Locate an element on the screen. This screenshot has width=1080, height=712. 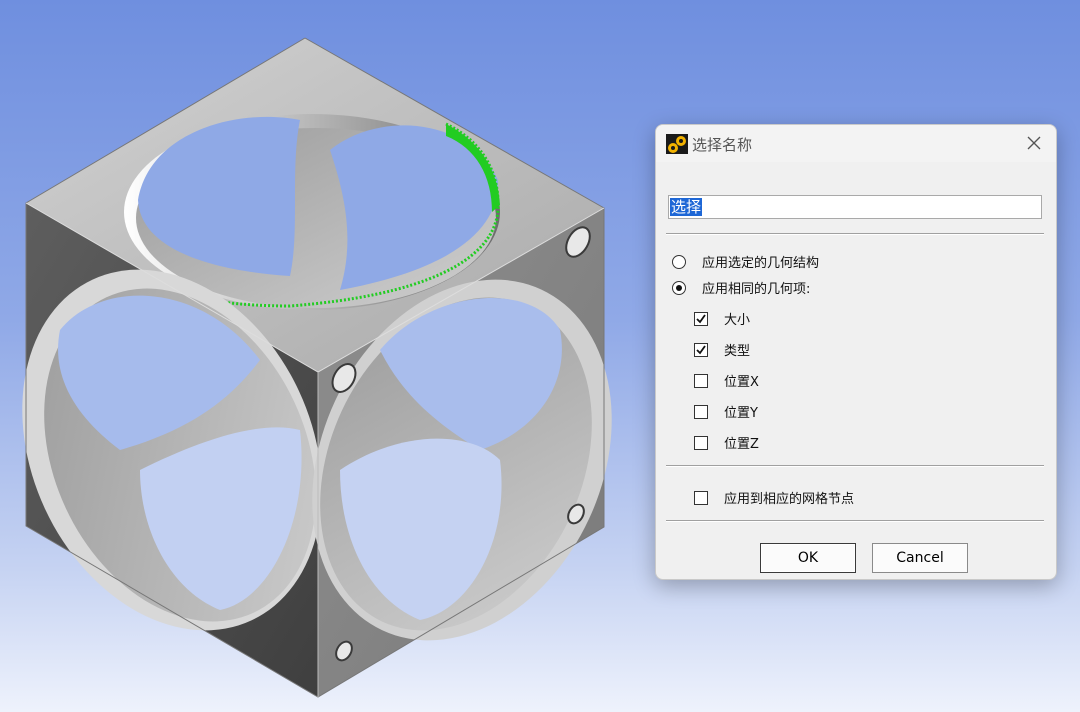
radio-label: 应用相同的几何项: is located at coordinates (756, 289).